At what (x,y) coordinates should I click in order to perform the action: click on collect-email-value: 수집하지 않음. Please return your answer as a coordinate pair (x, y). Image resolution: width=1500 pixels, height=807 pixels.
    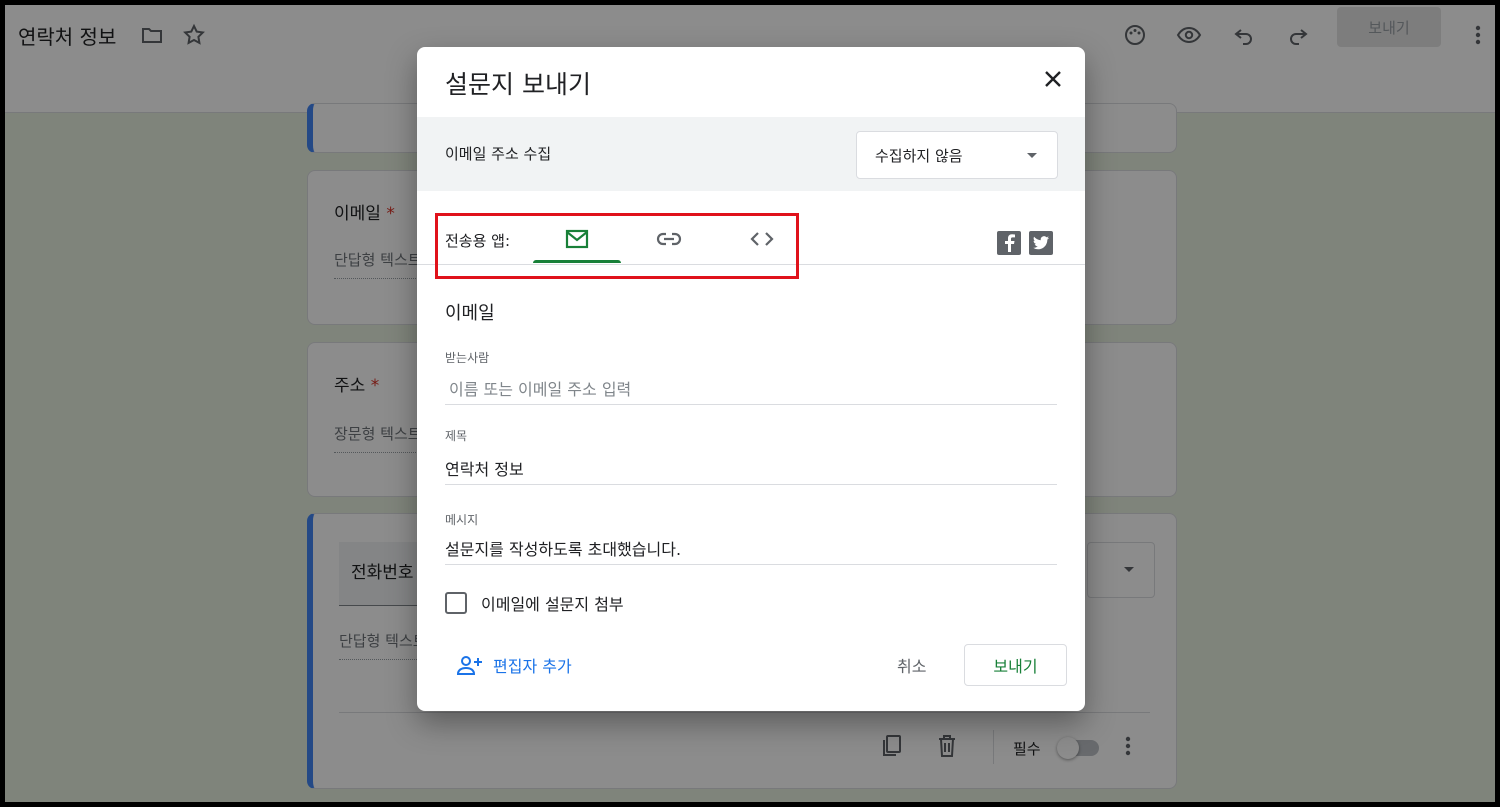
    Looking at the image, I should click on (919, 155).